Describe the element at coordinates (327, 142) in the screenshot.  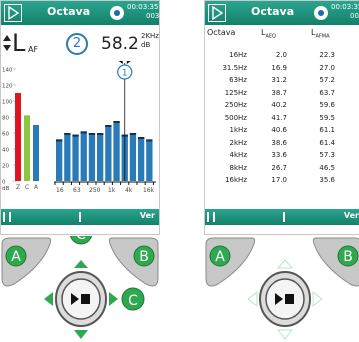
I see `table-cell: 61.4` at that location.